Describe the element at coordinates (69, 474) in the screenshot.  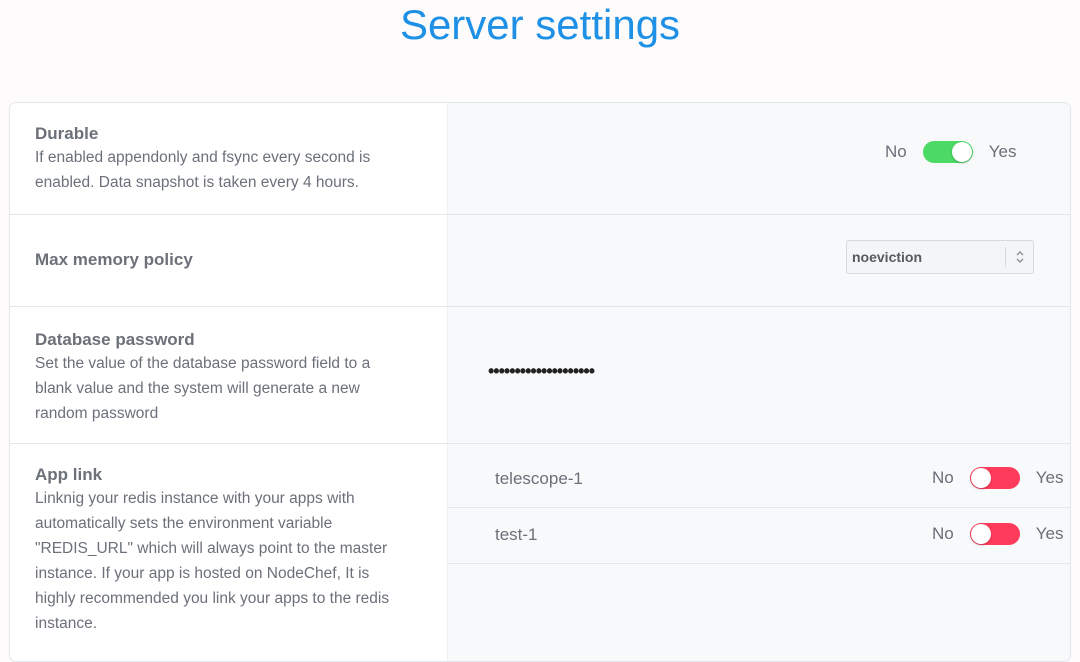
I see `setting-title: App link` at that location.